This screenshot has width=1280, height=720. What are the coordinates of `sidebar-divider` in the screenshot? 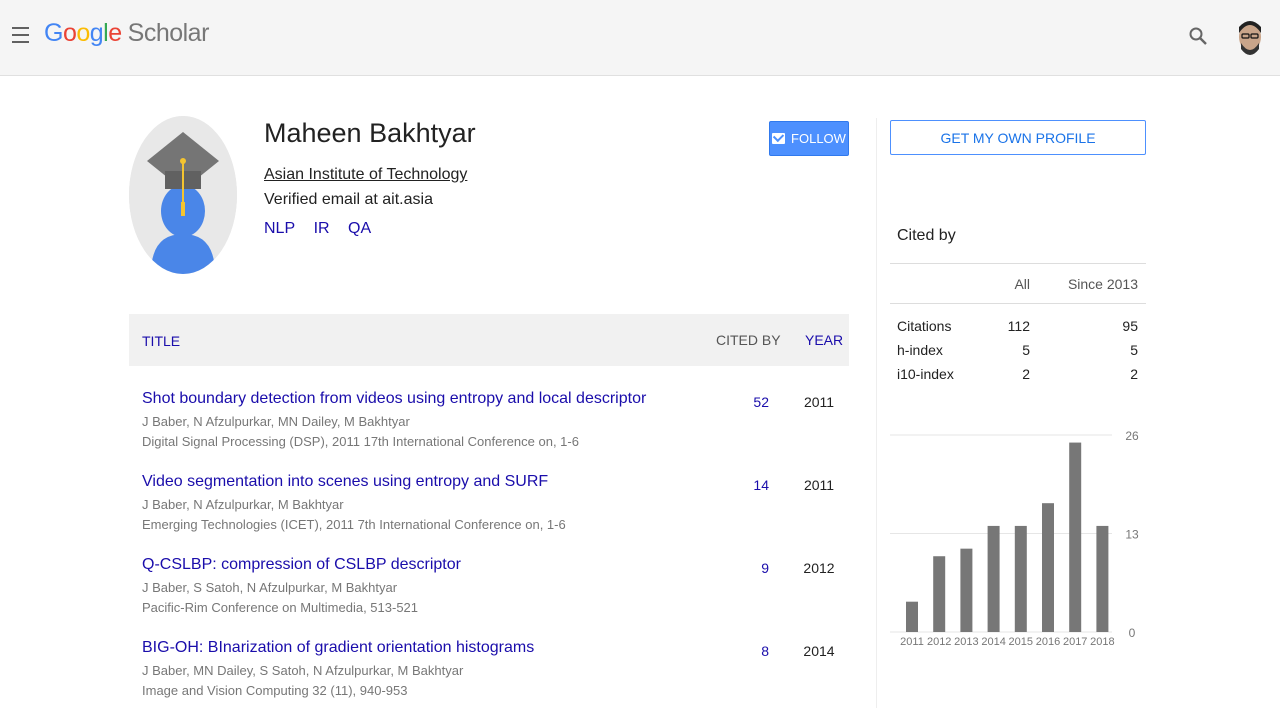 It's located at (876, 413).